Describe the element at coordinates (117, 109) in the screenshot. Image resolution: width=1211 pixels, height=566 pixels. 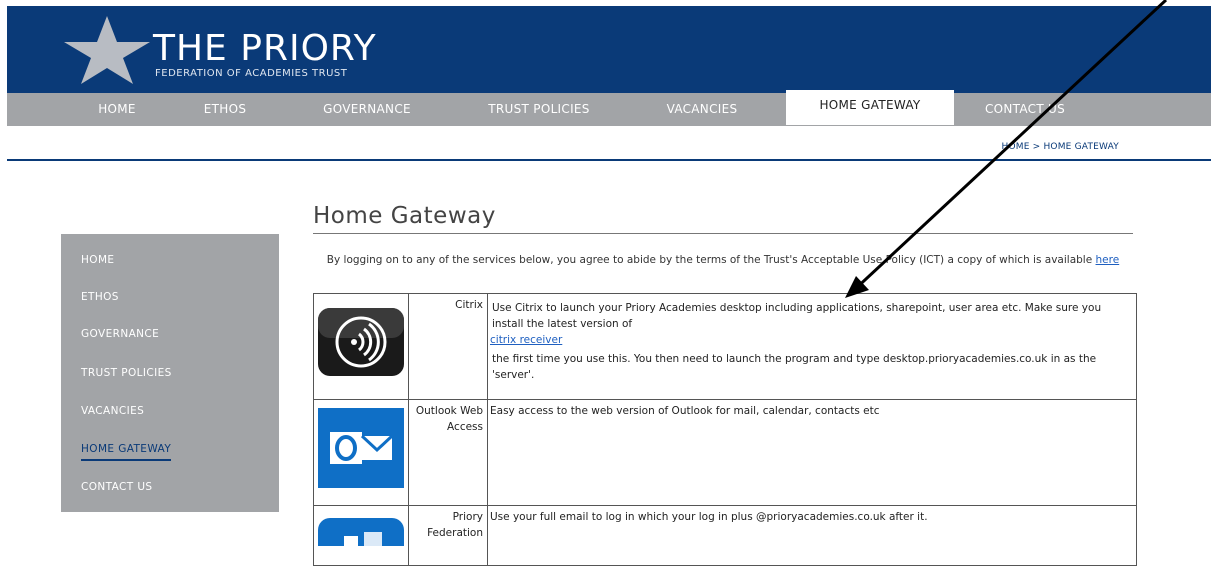
I see `nav-item-home: HOME` at that location.